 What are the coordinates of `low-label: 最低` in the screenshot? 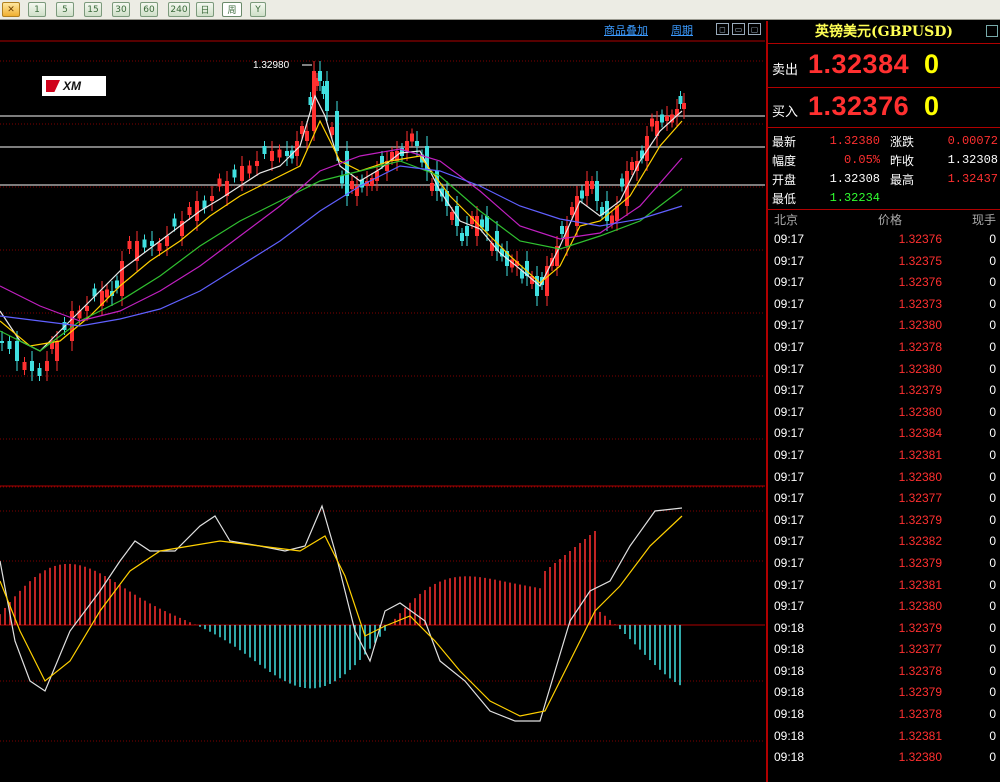 It's located at (784, 199).